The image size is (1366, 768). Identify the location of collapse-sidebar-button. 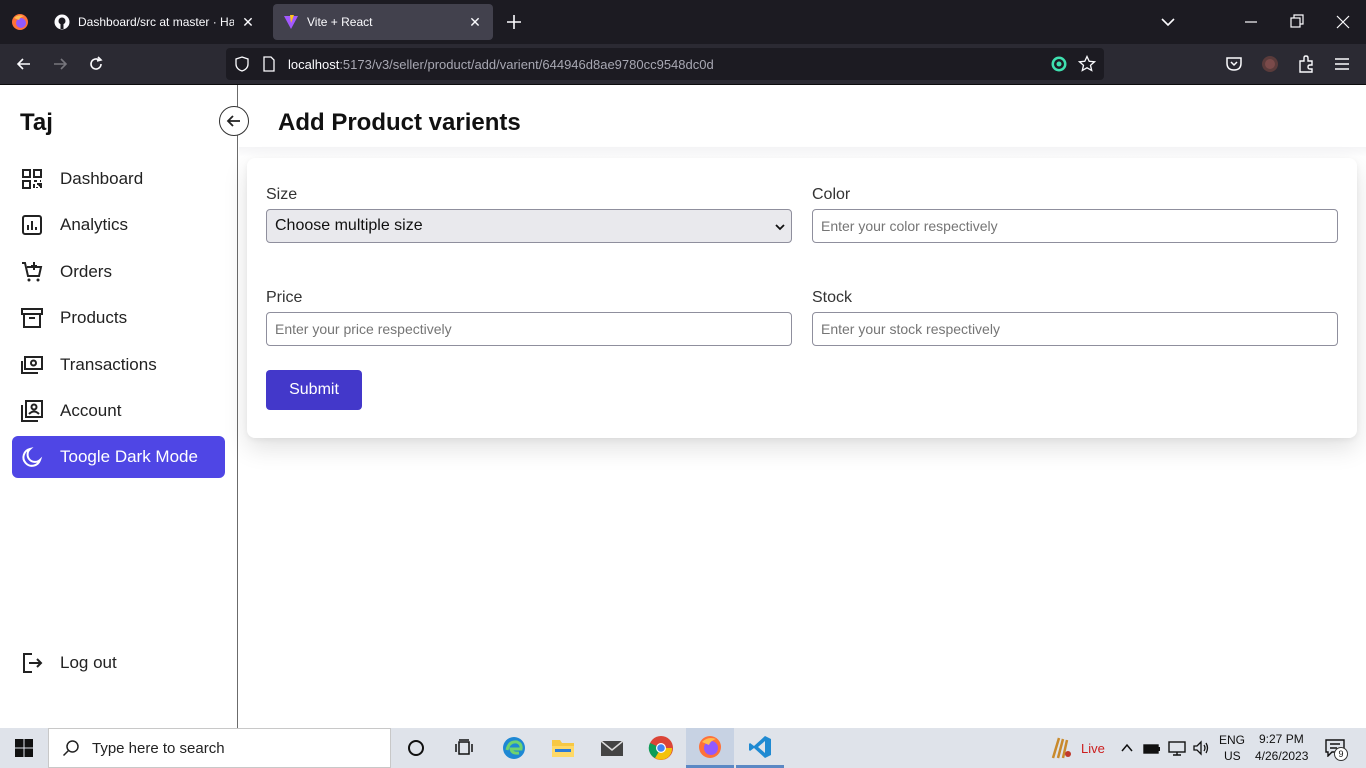
(234, 121).